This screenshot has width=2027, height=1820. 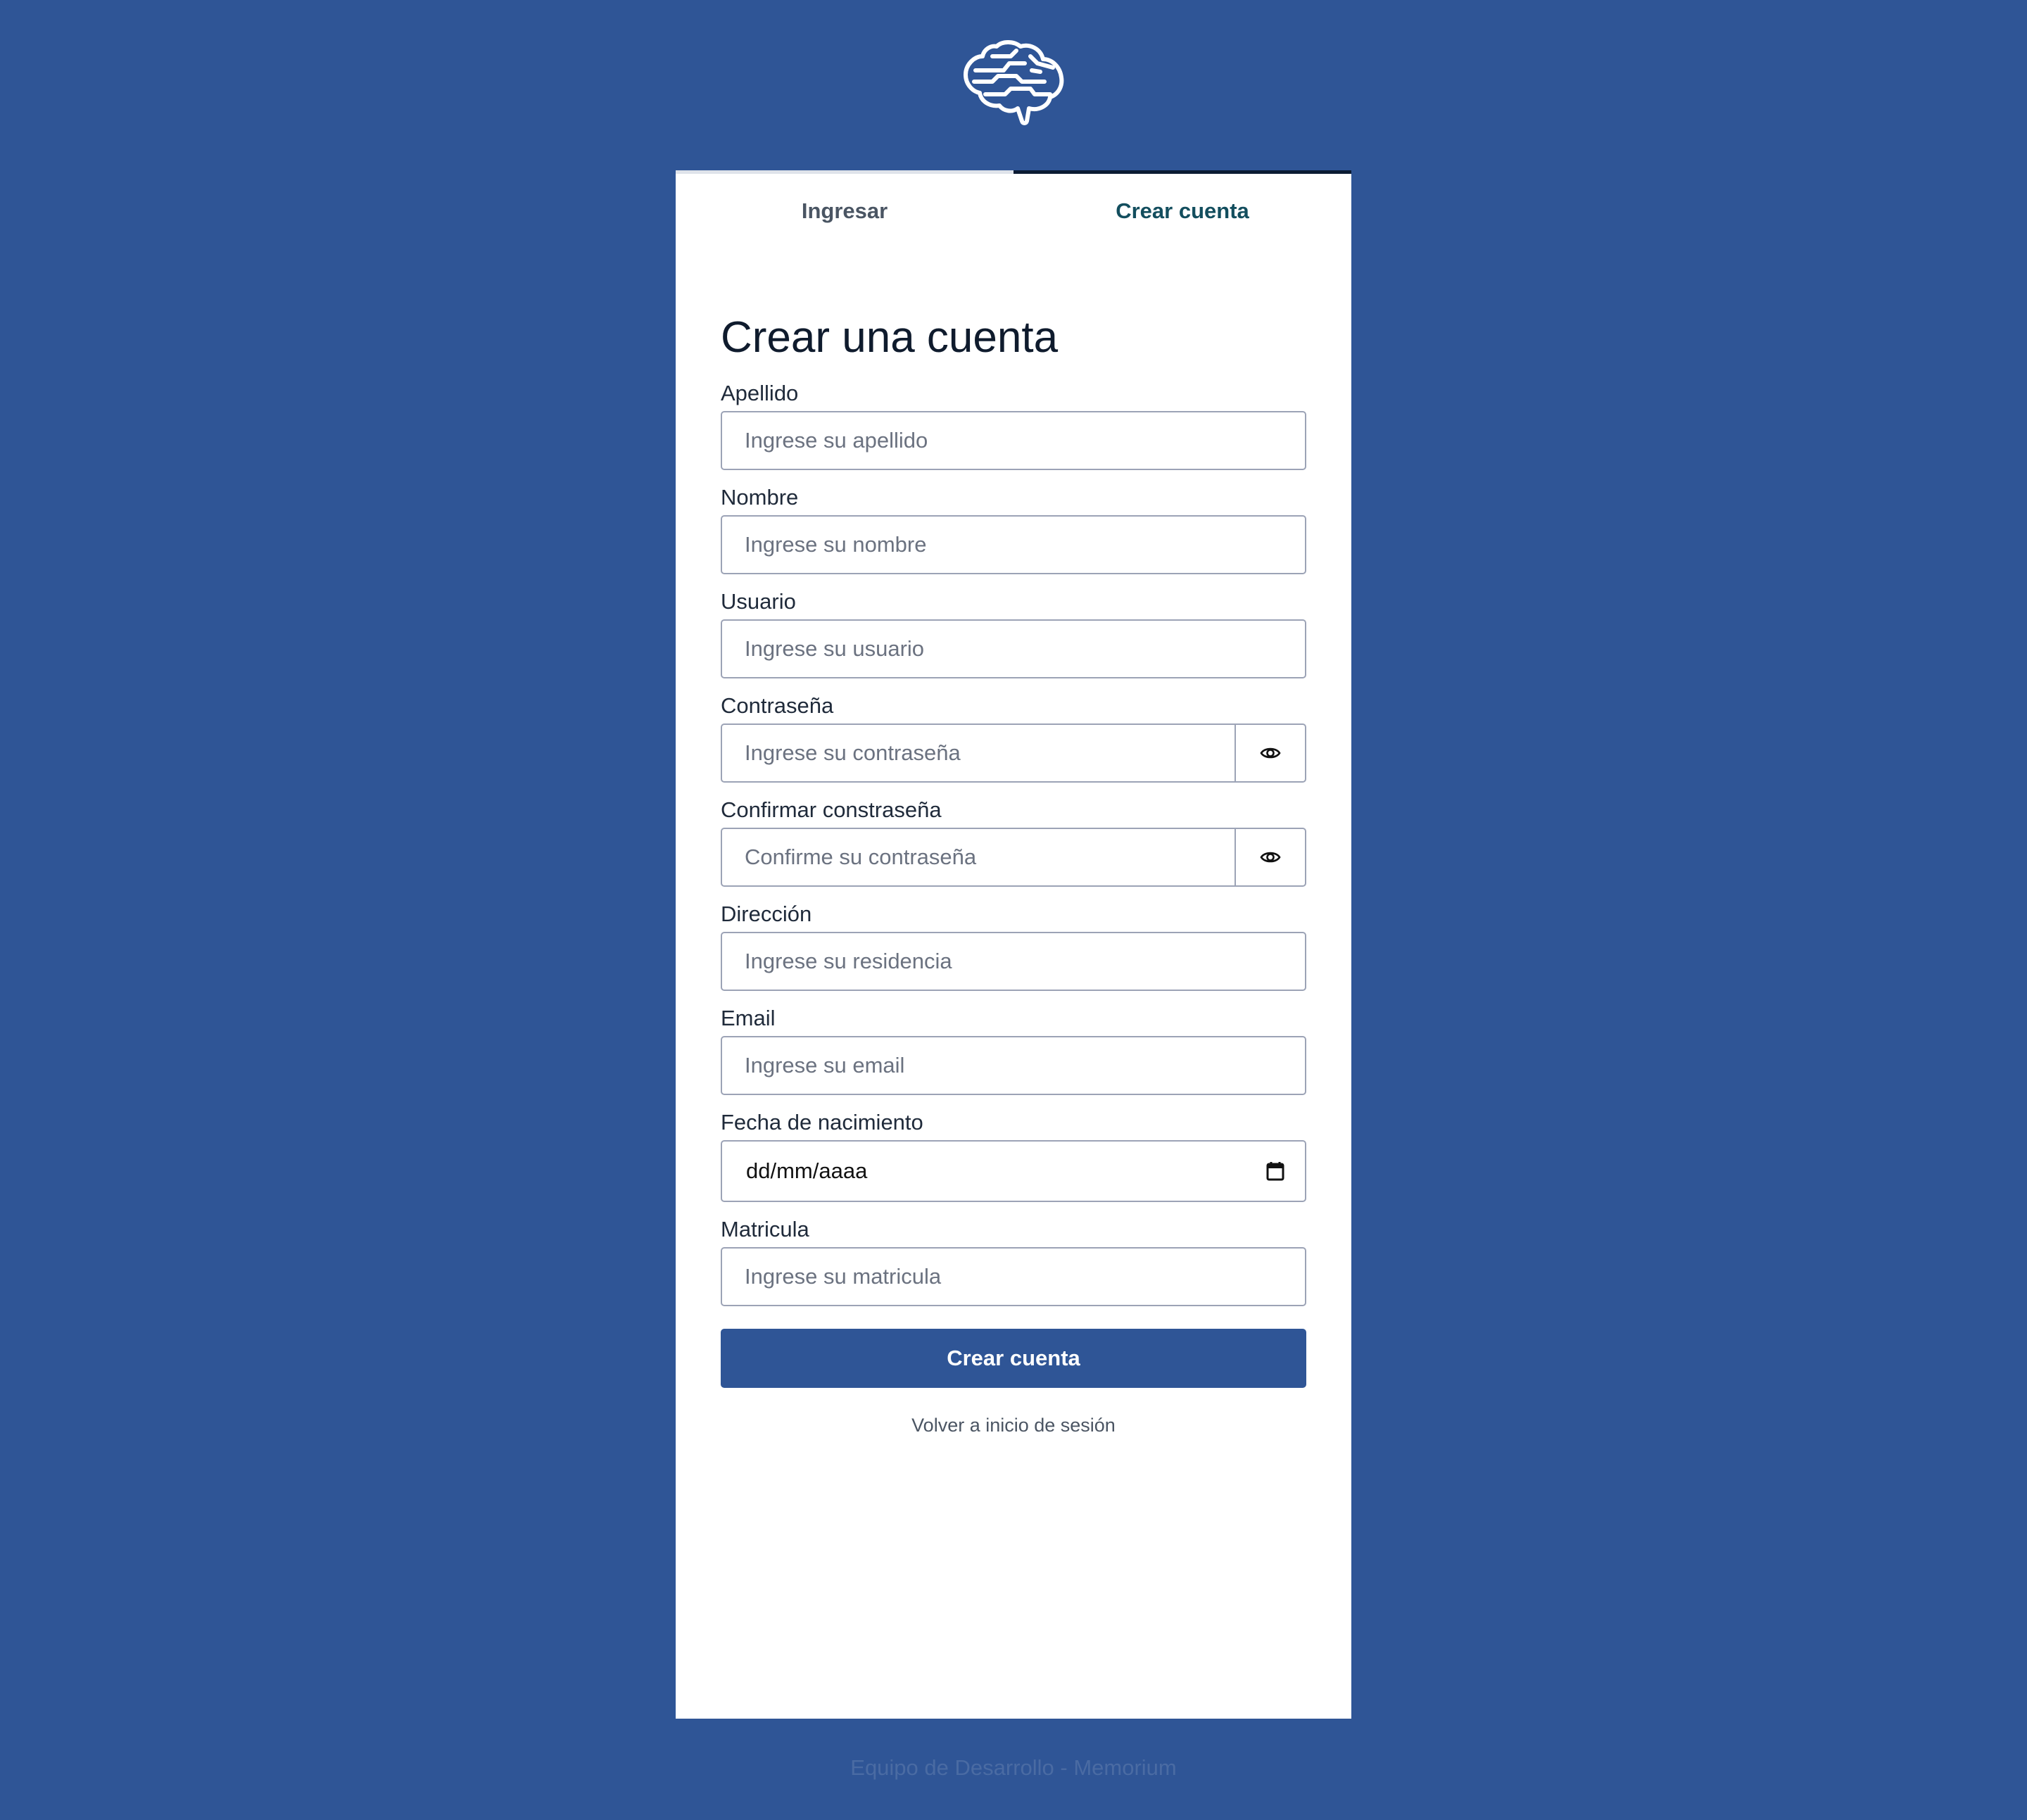 What do you see at coordinates (1013, 1767) in the screenshot?
I see `footer-text: Equipo de Desarrollo - Memorium` at bounding box center [1013, 1767].